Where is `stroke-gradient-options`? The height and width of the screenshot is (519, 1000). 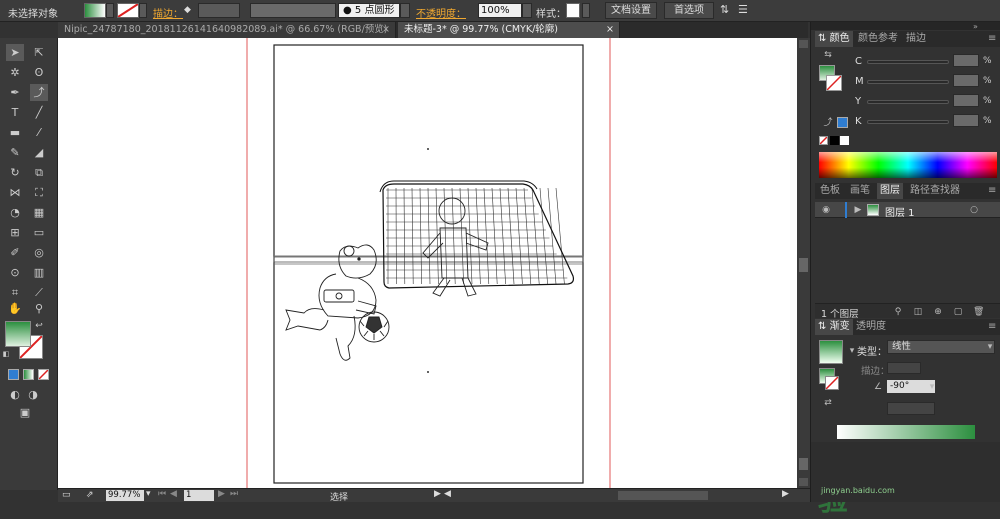 stroke-gradient-options is located at coordinates (904, 368).